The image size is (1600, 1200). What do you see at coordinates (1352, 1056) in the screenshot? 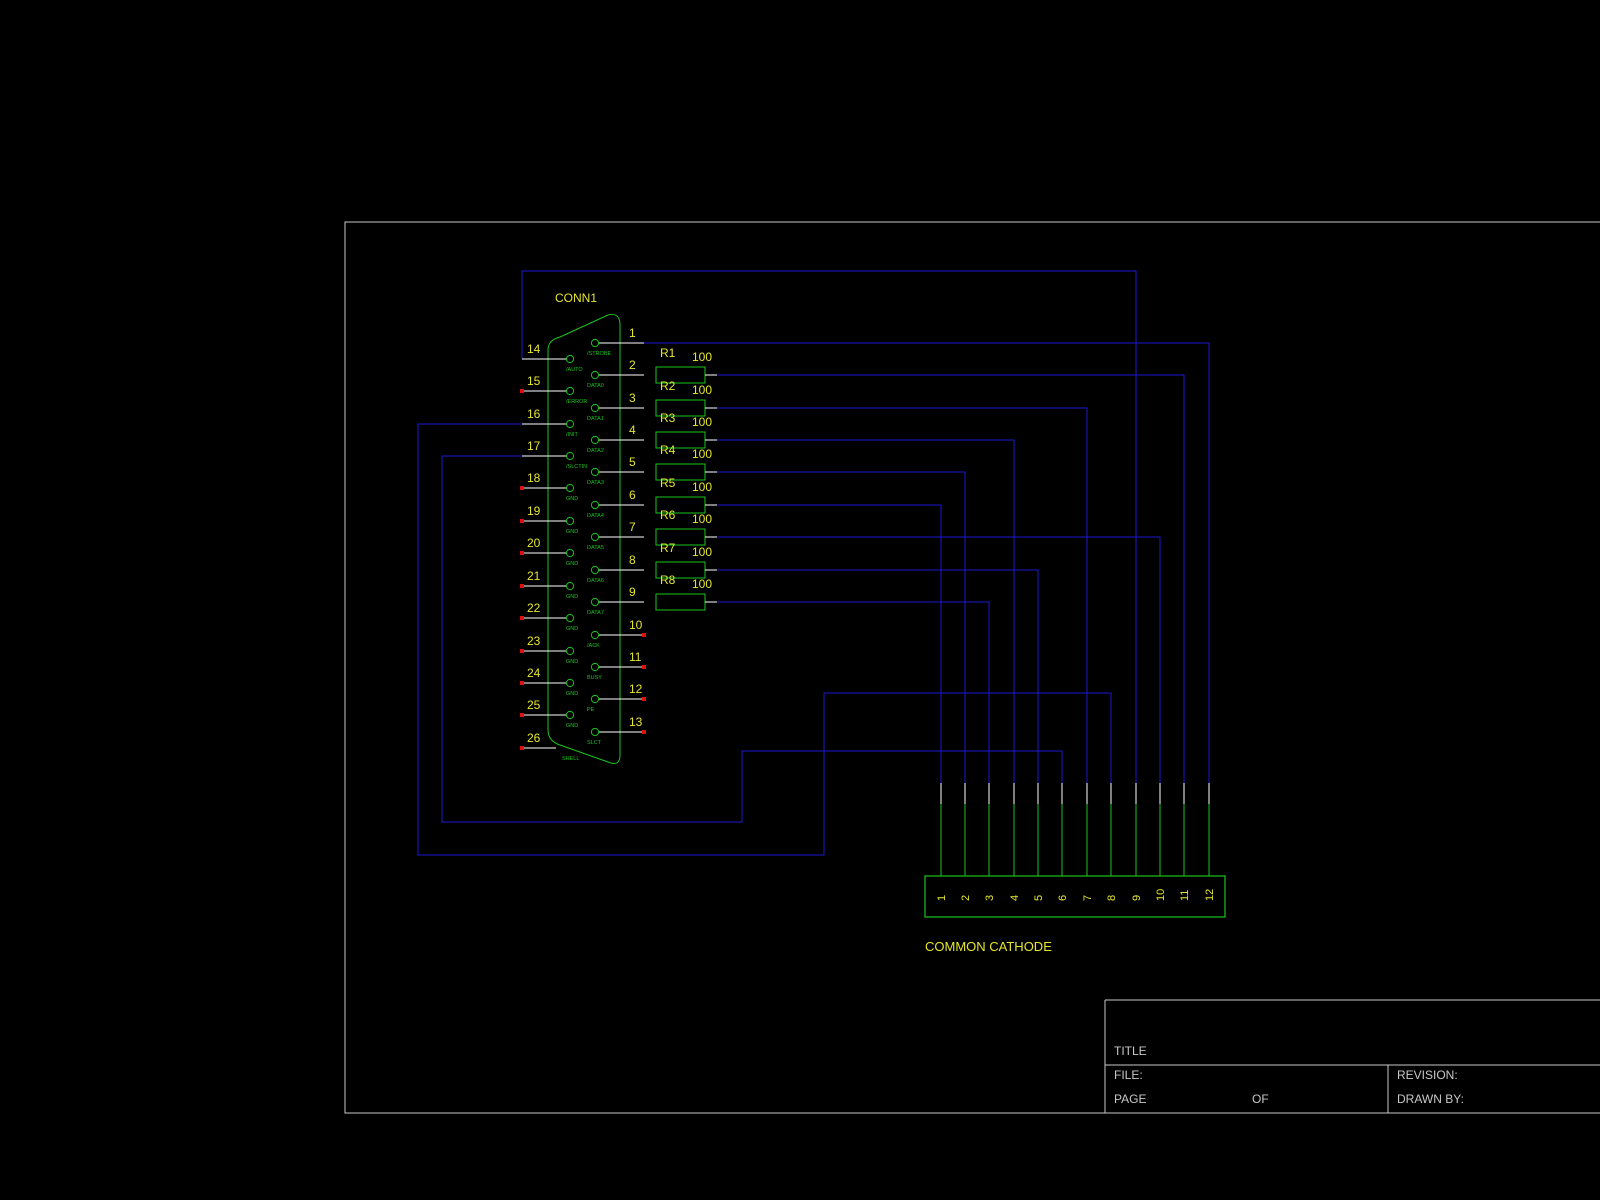
I see `title-block` at bounding box center [1352, 1056].